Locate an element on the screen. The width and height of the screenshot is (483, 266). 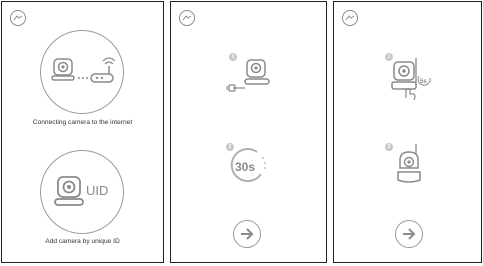
camera-router-icon is located at coordinates (83, 70).